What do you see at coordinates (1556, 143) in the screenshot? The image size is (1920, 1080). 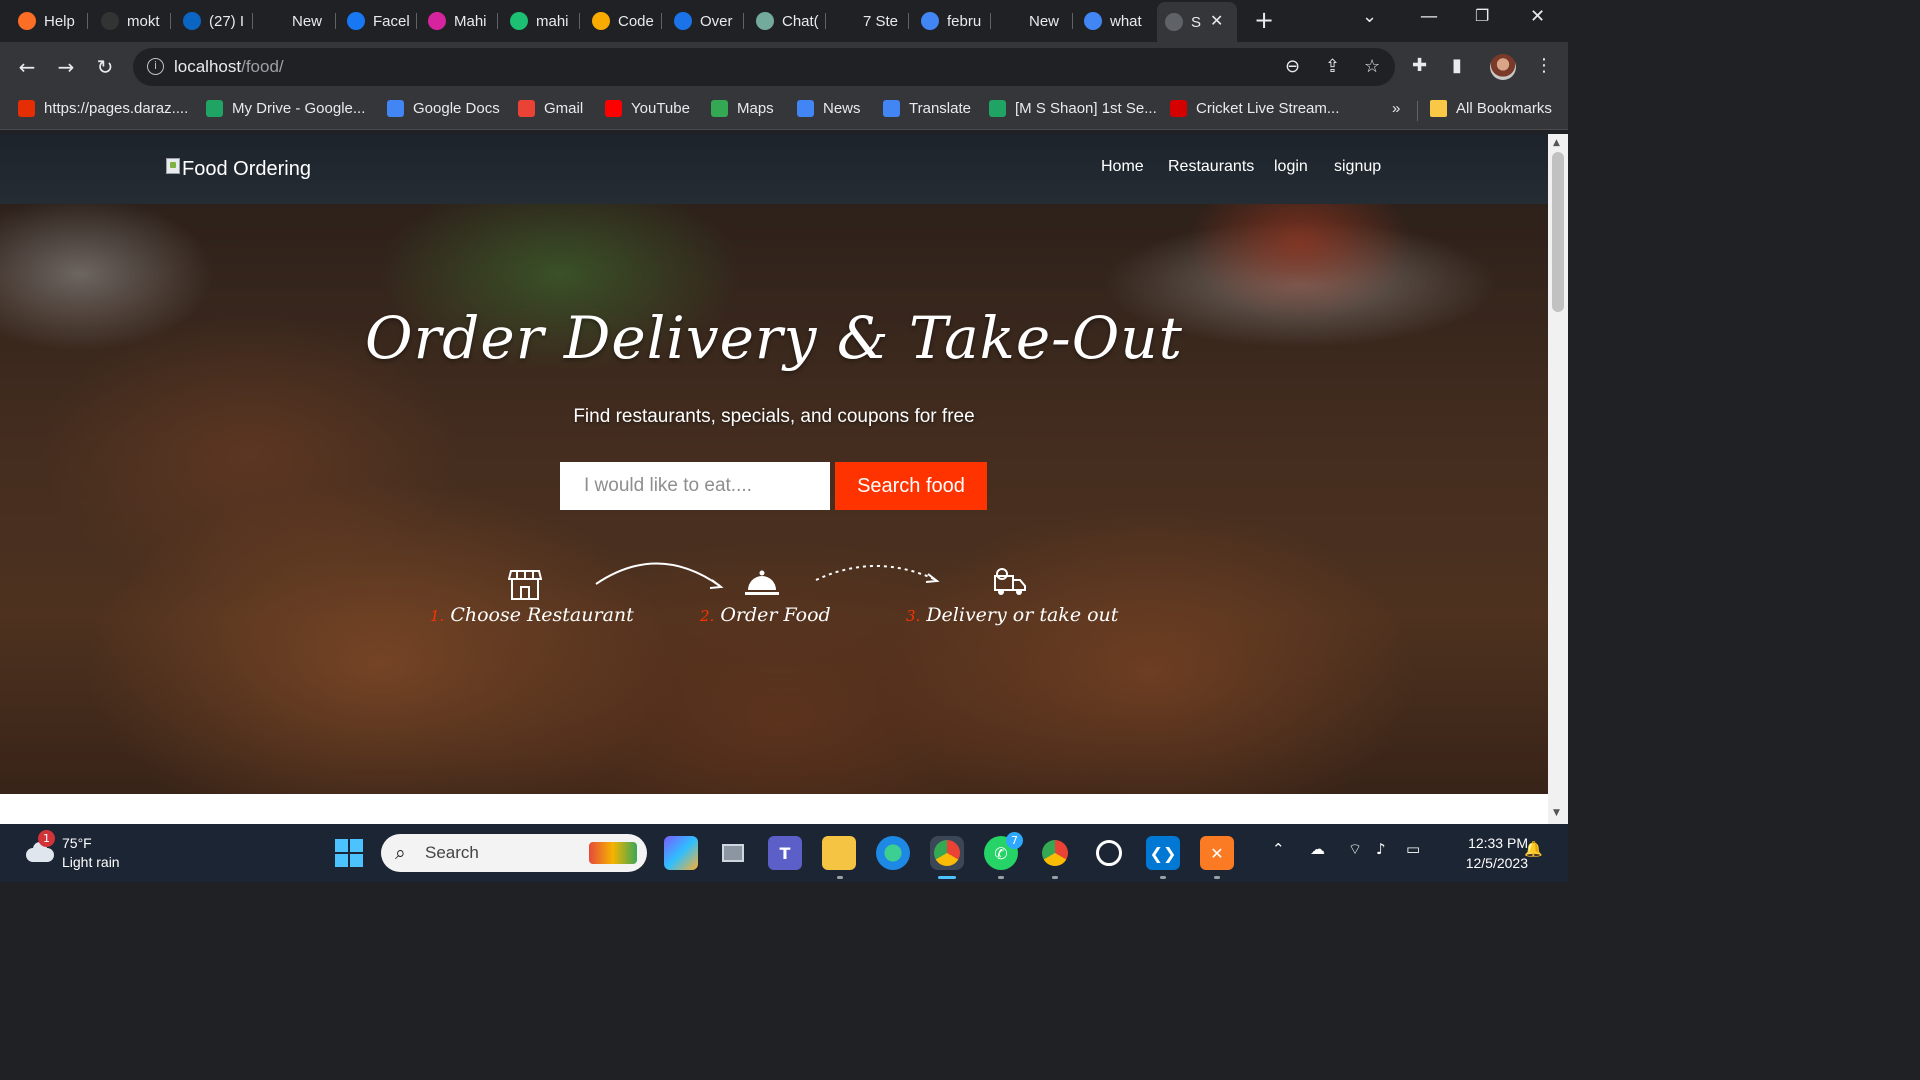 I see `scroll-up-icon: ▲` at bounding box center [1556, 143].